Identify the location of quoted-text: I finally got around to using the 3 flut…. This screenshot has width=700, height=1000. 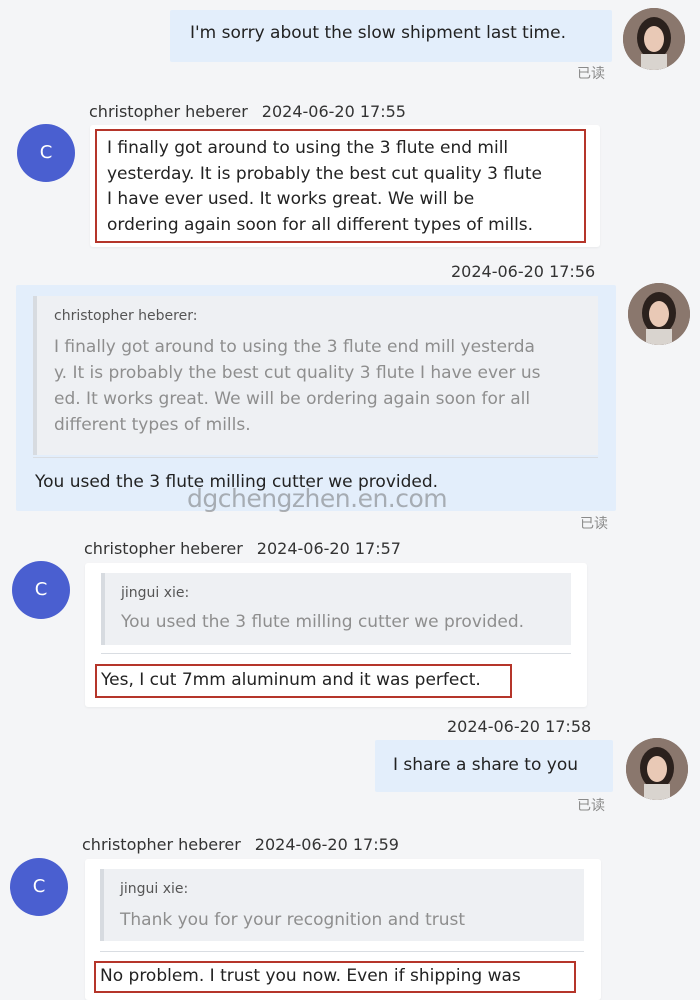
(297, 386).